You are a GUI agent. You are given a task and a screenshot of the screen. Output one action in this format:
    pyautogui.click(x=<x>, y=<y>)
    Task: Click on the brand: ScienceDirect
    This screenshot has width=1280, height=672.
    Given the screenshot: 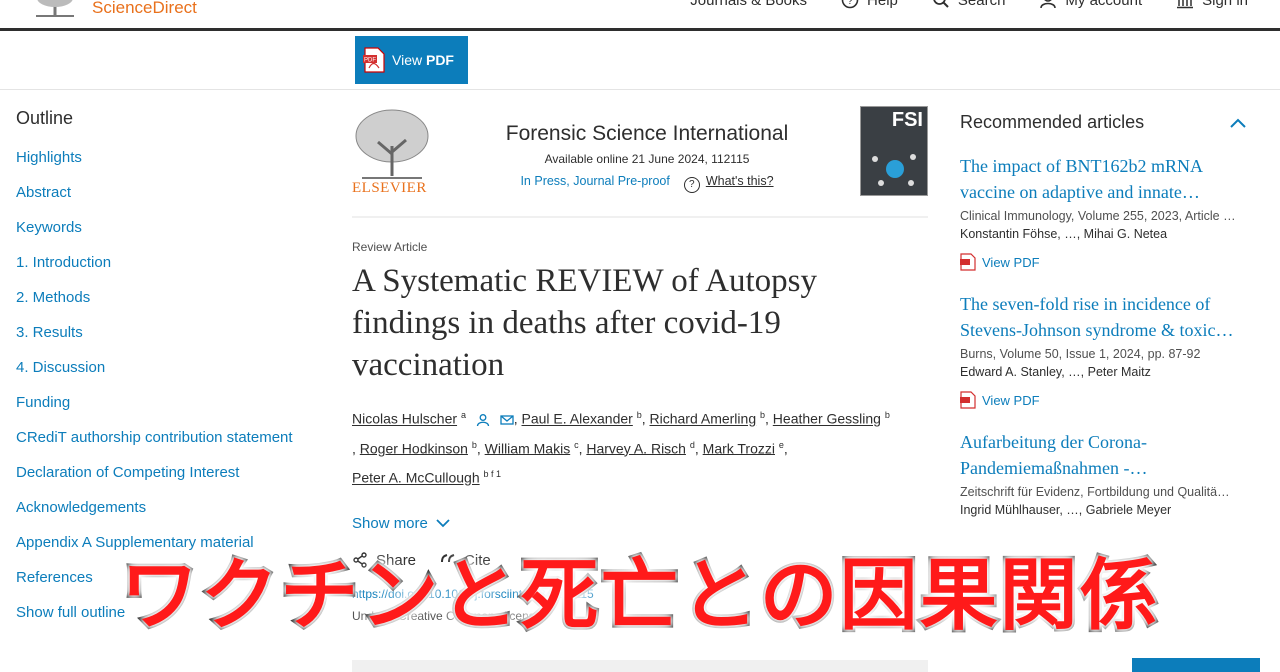 What is the action you would take?
    pyautogui.click(x=114, y=9)
    